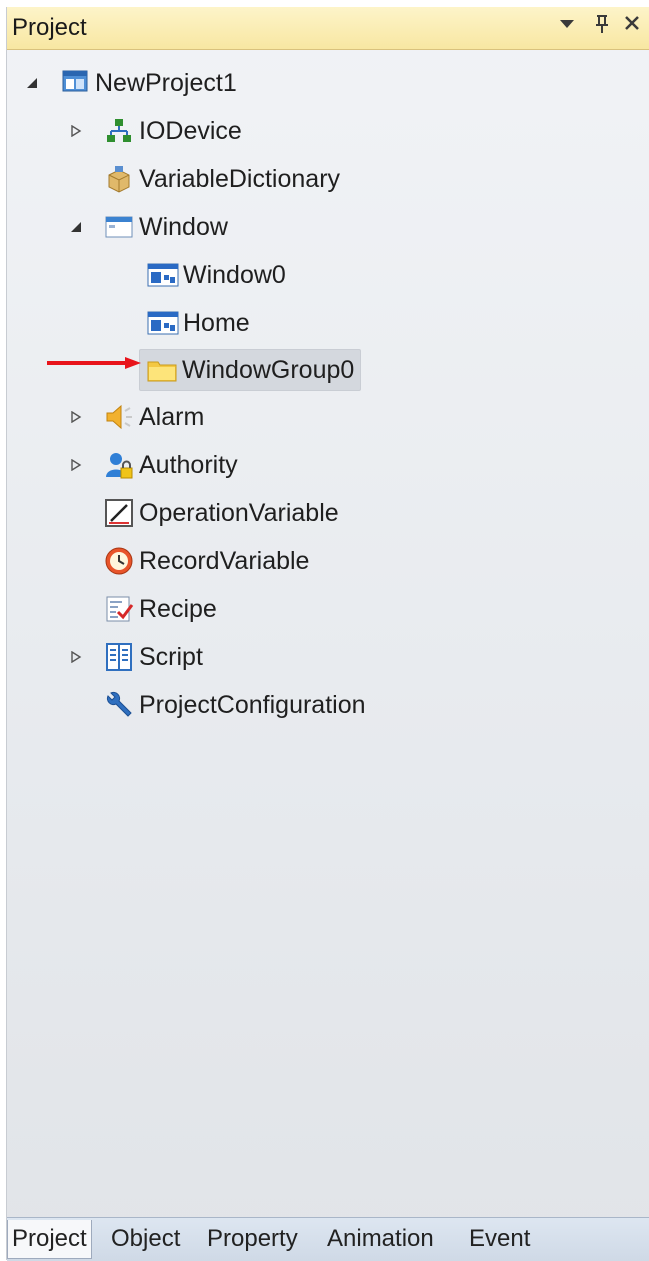 The image size is (649, 1261). I want to click on tab-animation: Animation, so click(380, 1239).